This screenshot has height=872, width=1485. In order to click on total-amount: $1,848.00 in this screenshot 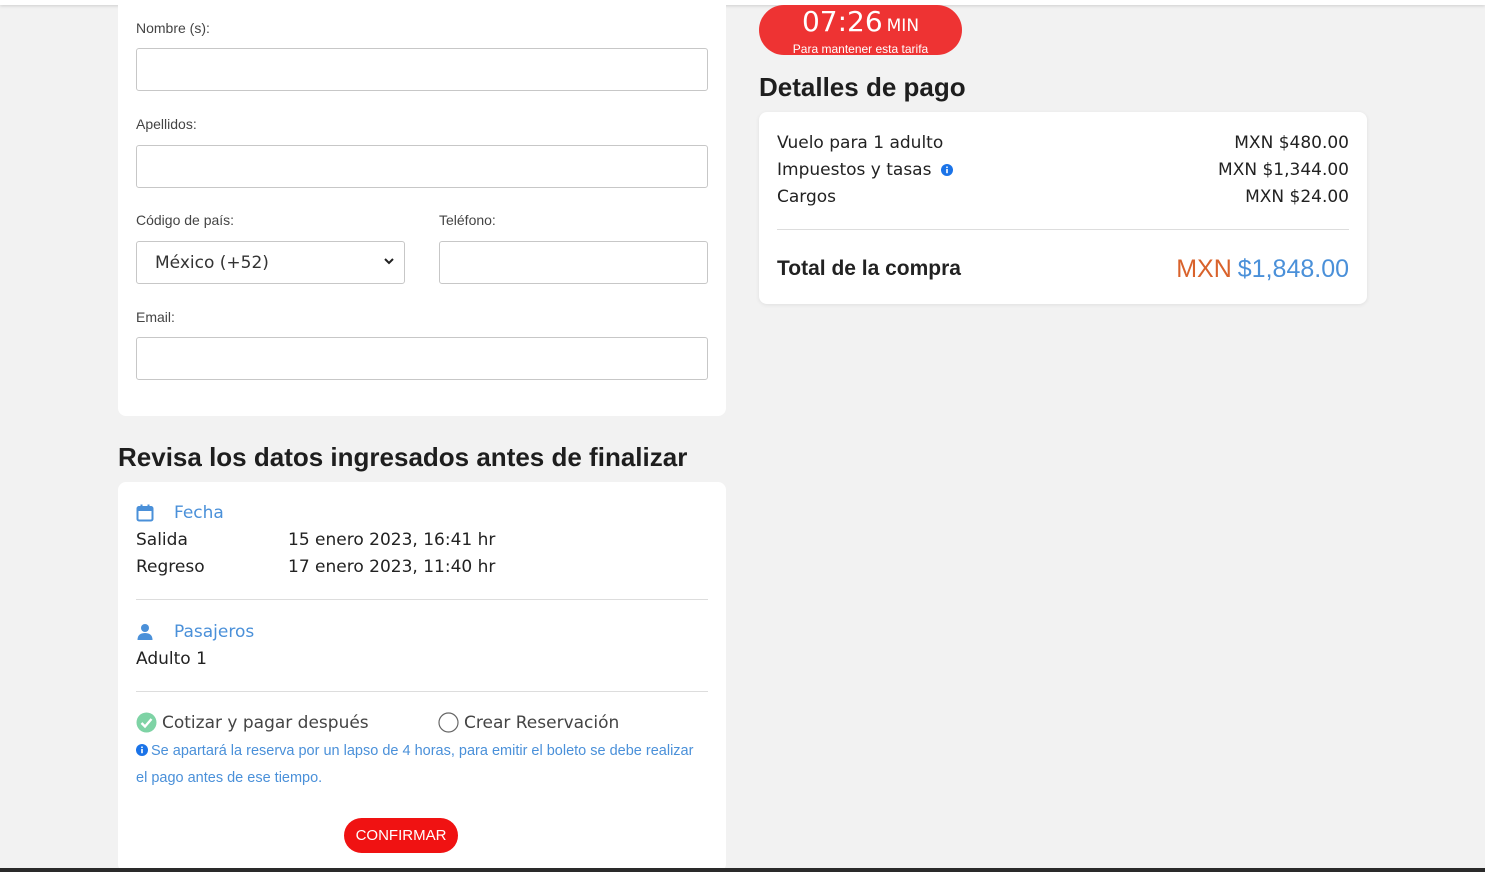, I will do `click(1293, 268)`.